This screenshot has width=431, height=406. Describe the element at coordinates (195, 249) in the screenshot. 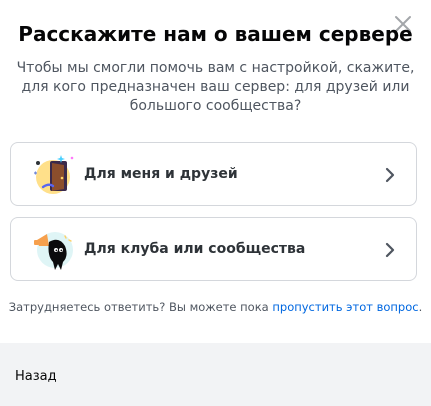

I see `option-label: Для клуба или сообщества` at that location.